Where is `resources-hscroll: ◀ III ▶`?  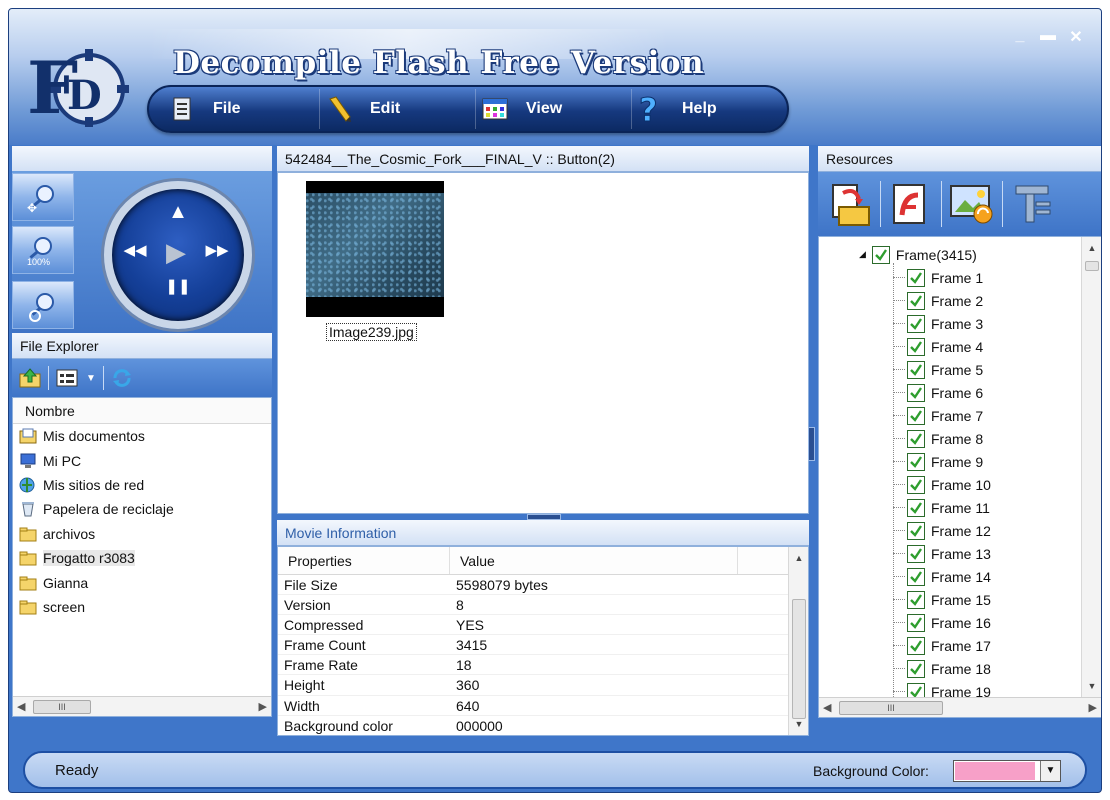 resources-hscroll: ◀ III ▶ is located at coordinates (960, 707).